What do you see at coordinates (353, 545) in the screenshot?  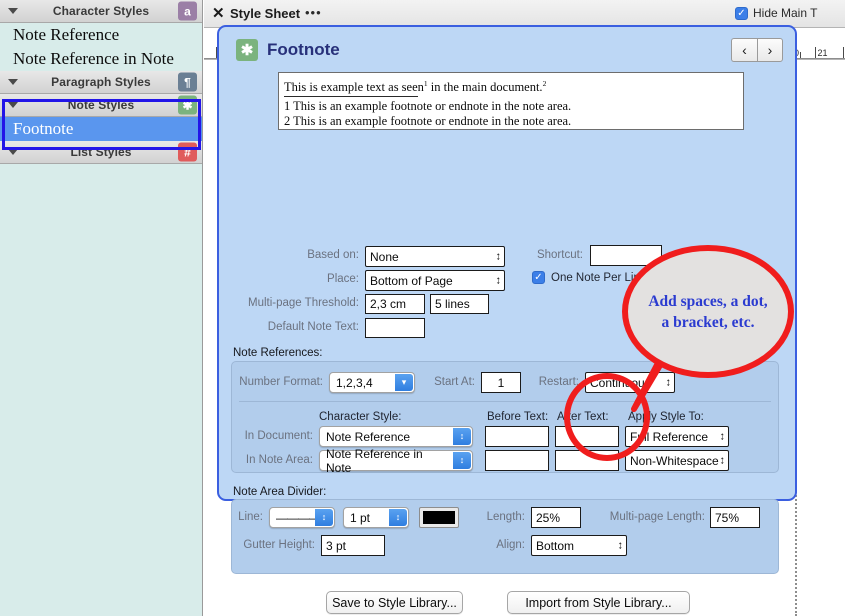 I see `gutter-height-input: 3 pt` at bounding box center [353, 545].